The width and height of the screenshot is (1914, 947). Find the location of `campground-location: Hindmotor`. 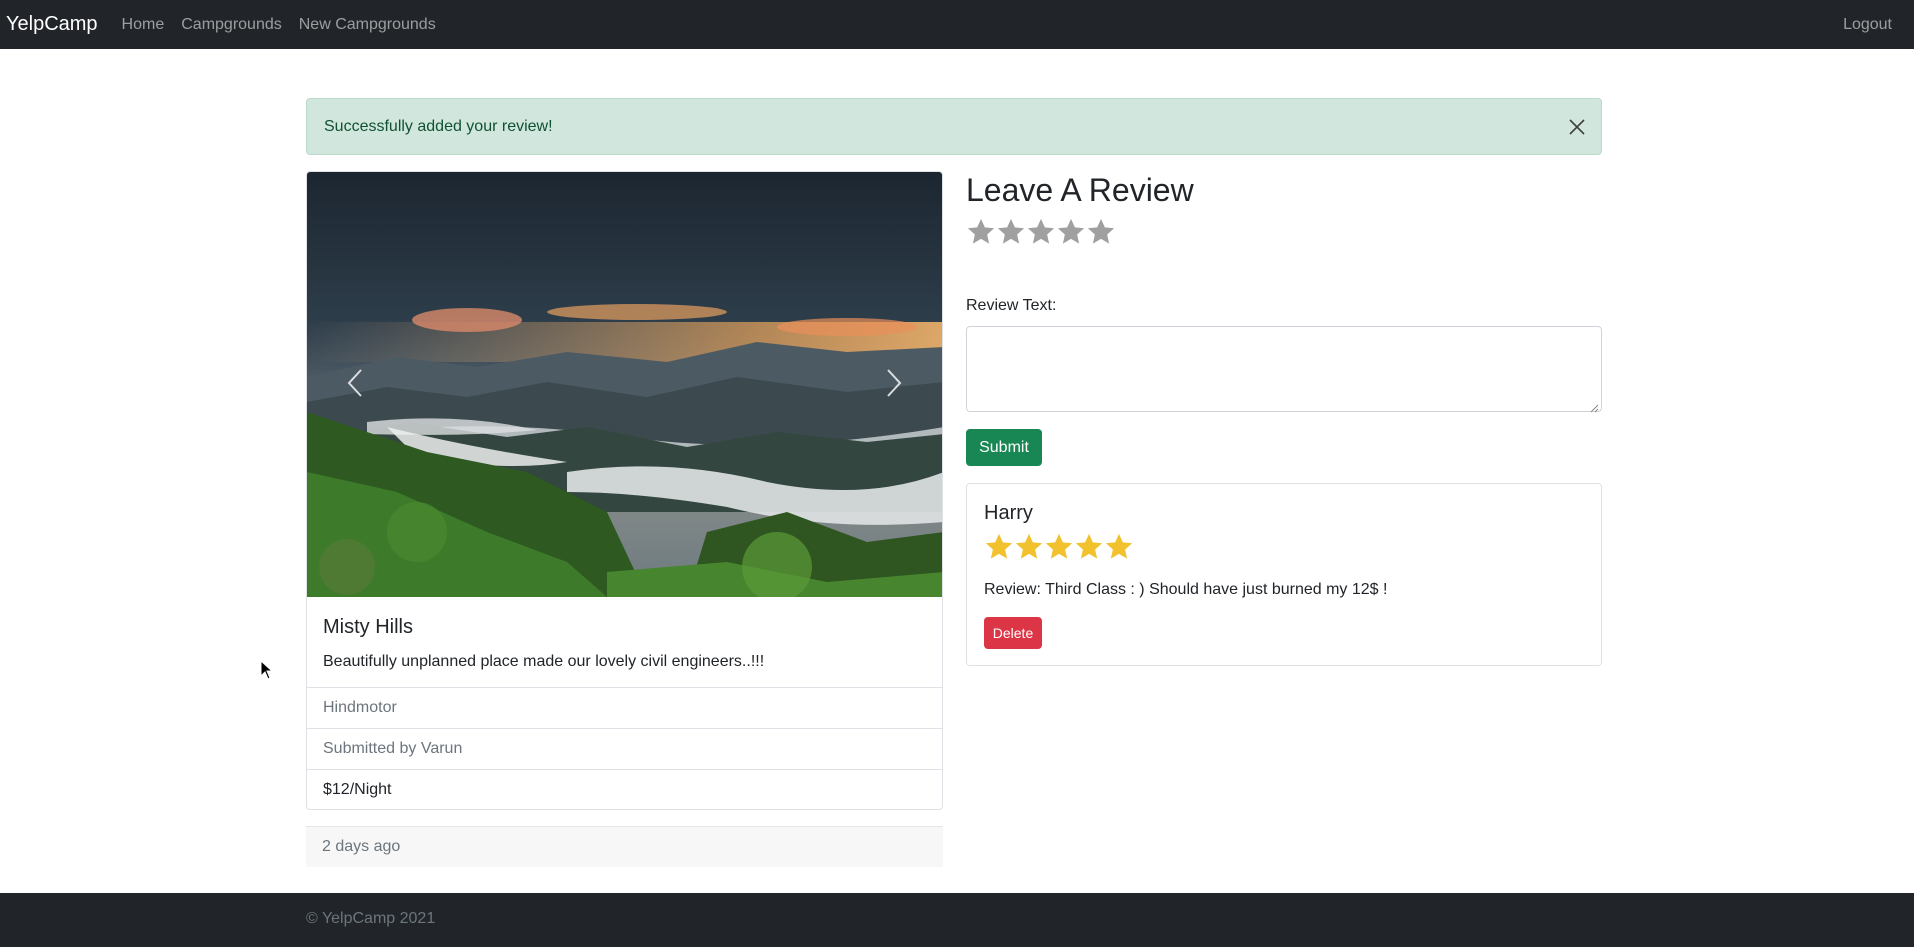

campground-location: Hindmotor is located at coordinates (624, 707).